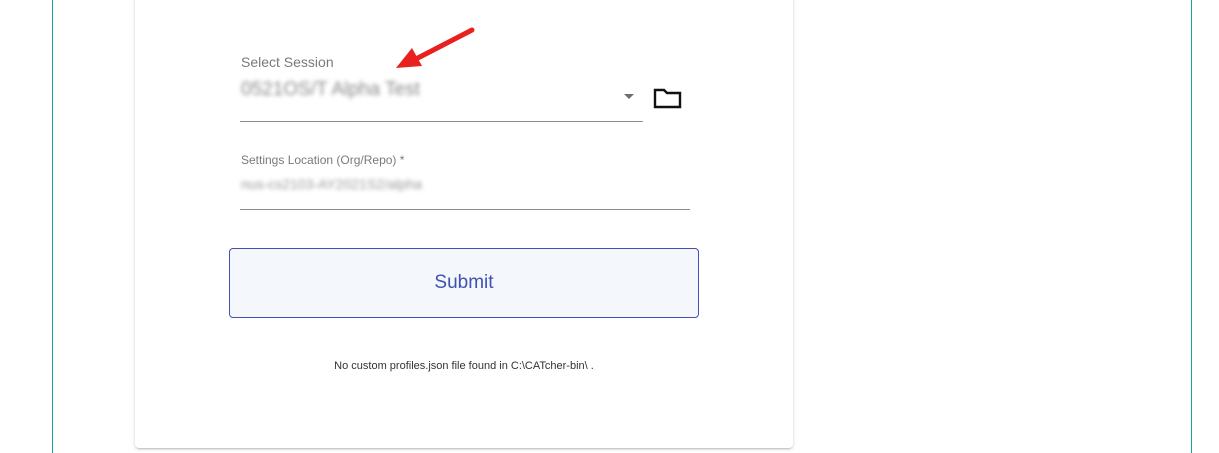 Image resolution: width=1219 pixels, height=453 pixels. I want to click on submit-button: Submit, so click(464, 283).